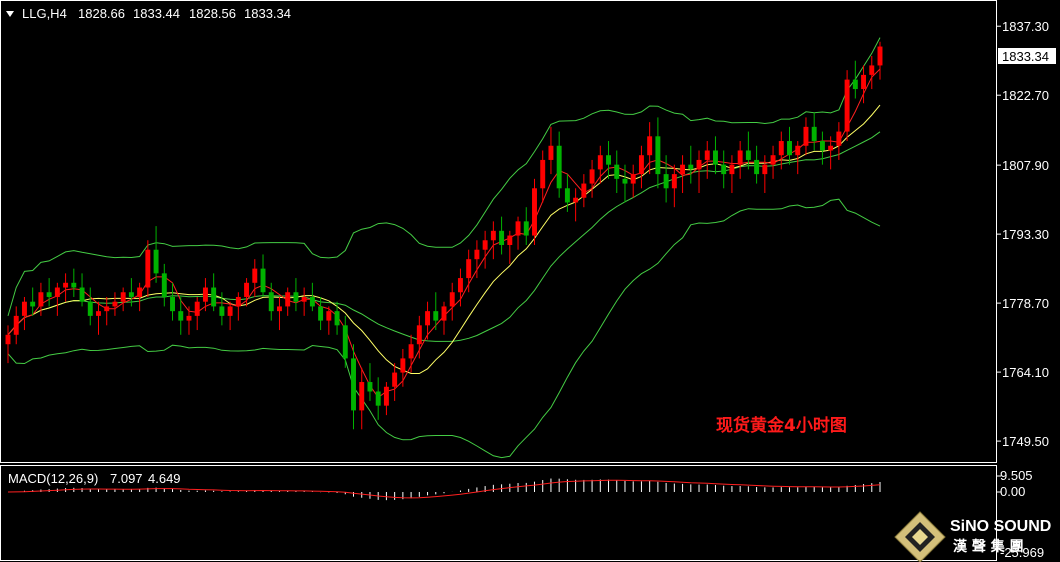 The width and height of the screenshot is (1060, 562). What do you see at coordinates (1025, 26) in the screenshot?
I see `price-tick-label: 1837.30` at bounding box center [1025, 26].